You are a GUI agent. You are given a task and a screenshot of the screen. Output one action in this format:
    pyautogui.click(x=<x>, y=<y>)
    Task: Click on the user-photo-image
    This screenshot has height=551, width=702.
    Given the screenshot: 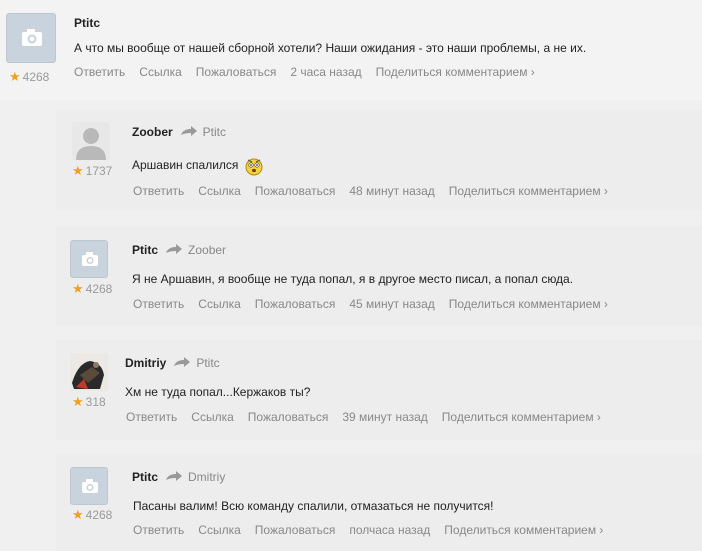 What is the action you would take?
    pyautogui.click(x=89, y=372)
    